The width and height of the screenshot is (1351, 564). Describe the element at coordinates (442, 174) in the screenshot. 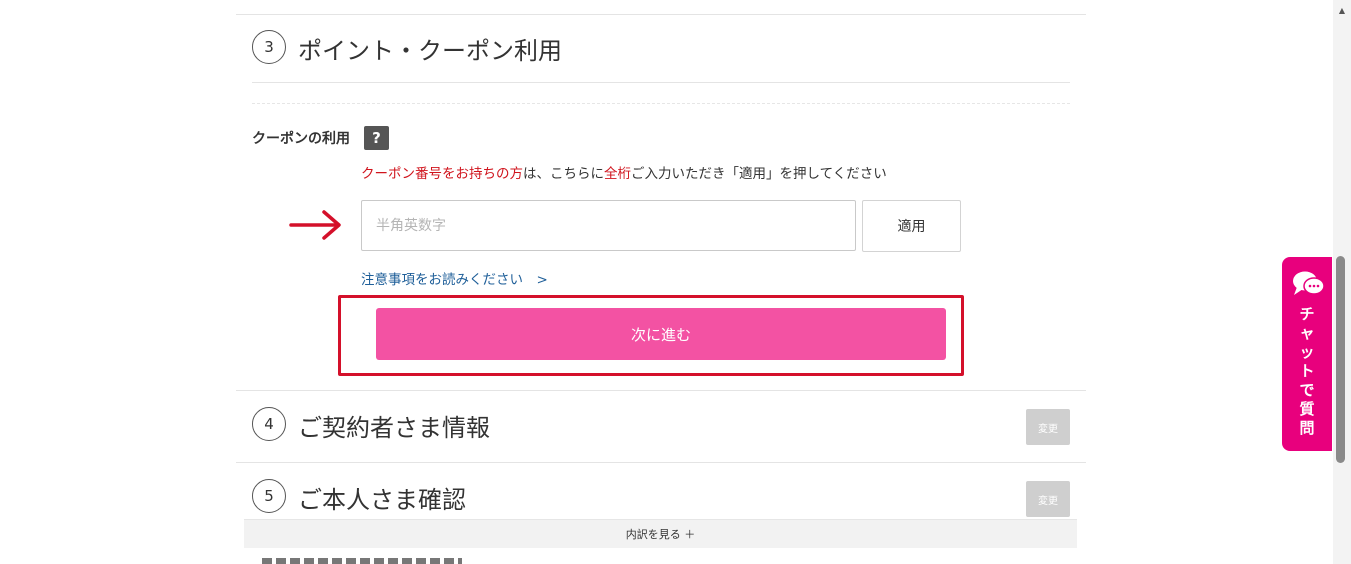

I see `coupon-notice-red-1: クーポン番号をお持ちの方` at that location.